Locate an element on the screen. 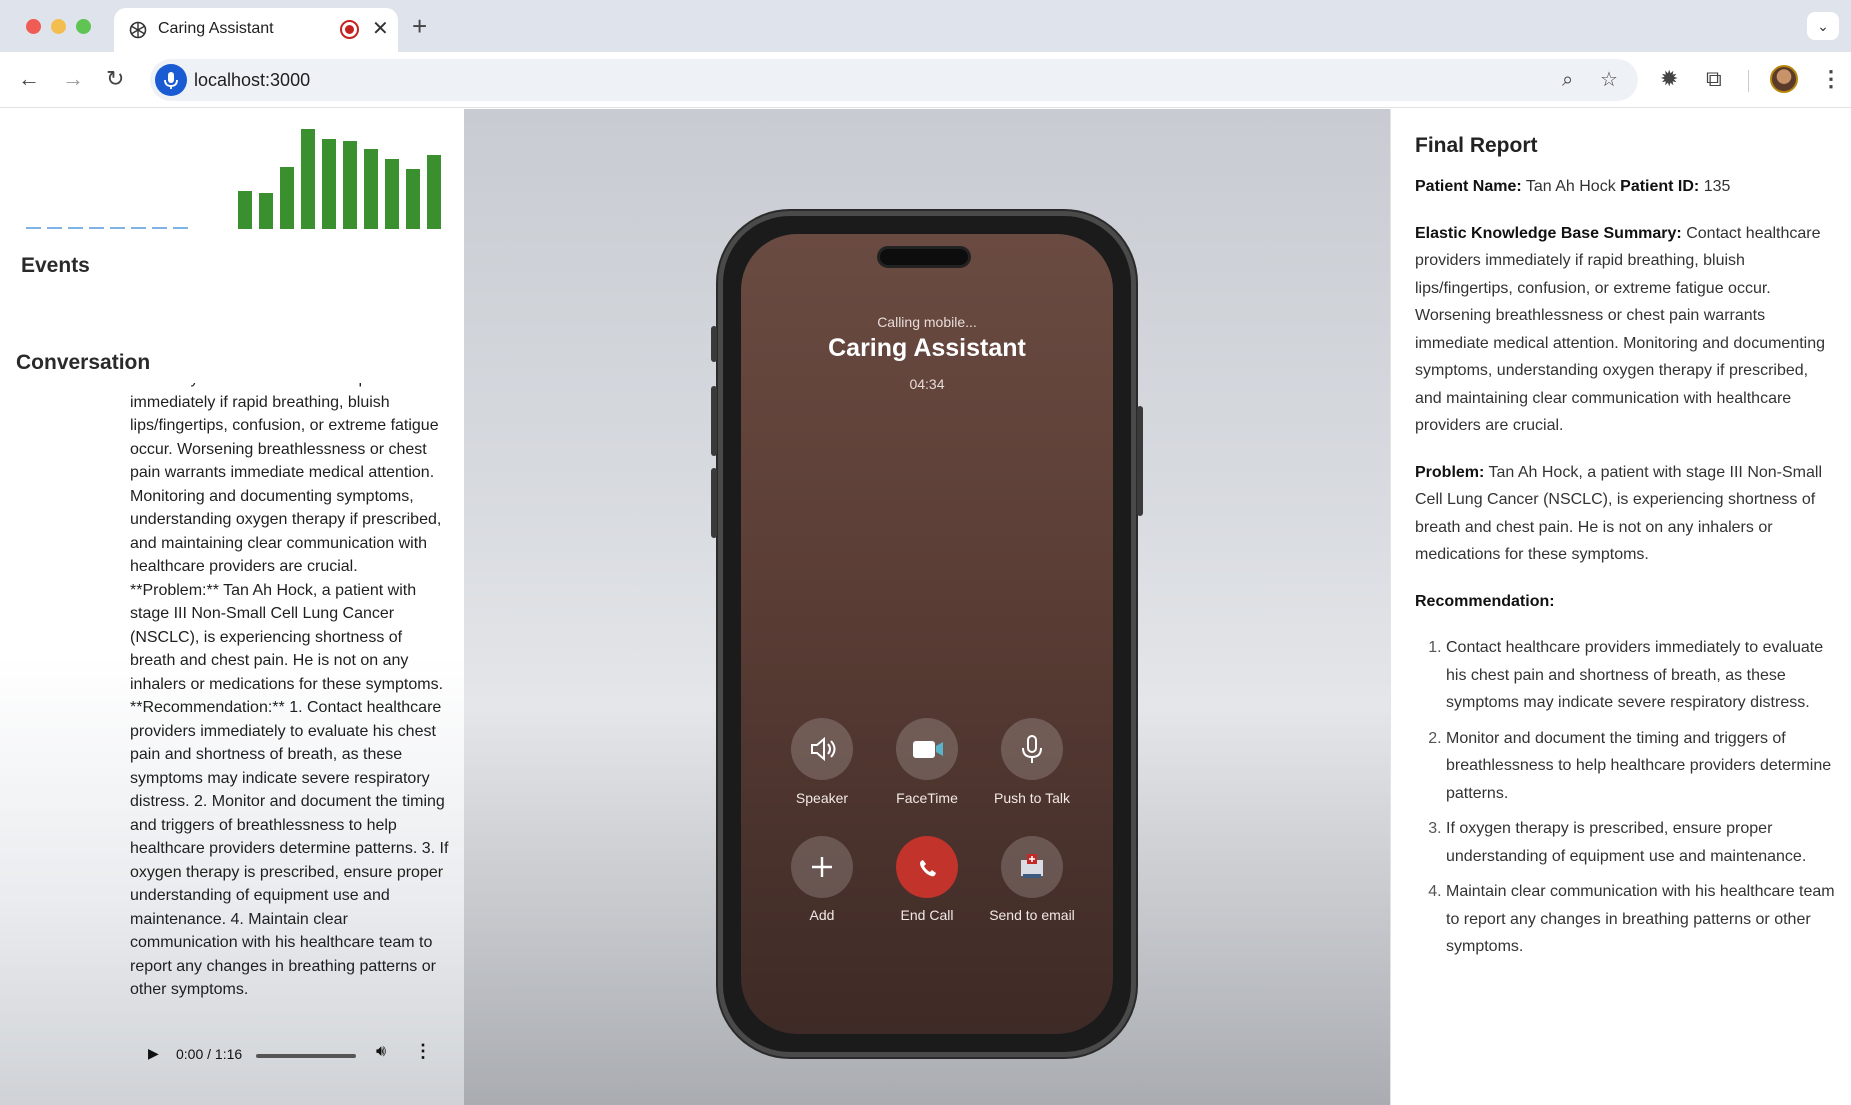 This screenshot has width=1851, height=1105. extensions-puzzle-icon: ⧉ is located at coordinates (1714, 79).